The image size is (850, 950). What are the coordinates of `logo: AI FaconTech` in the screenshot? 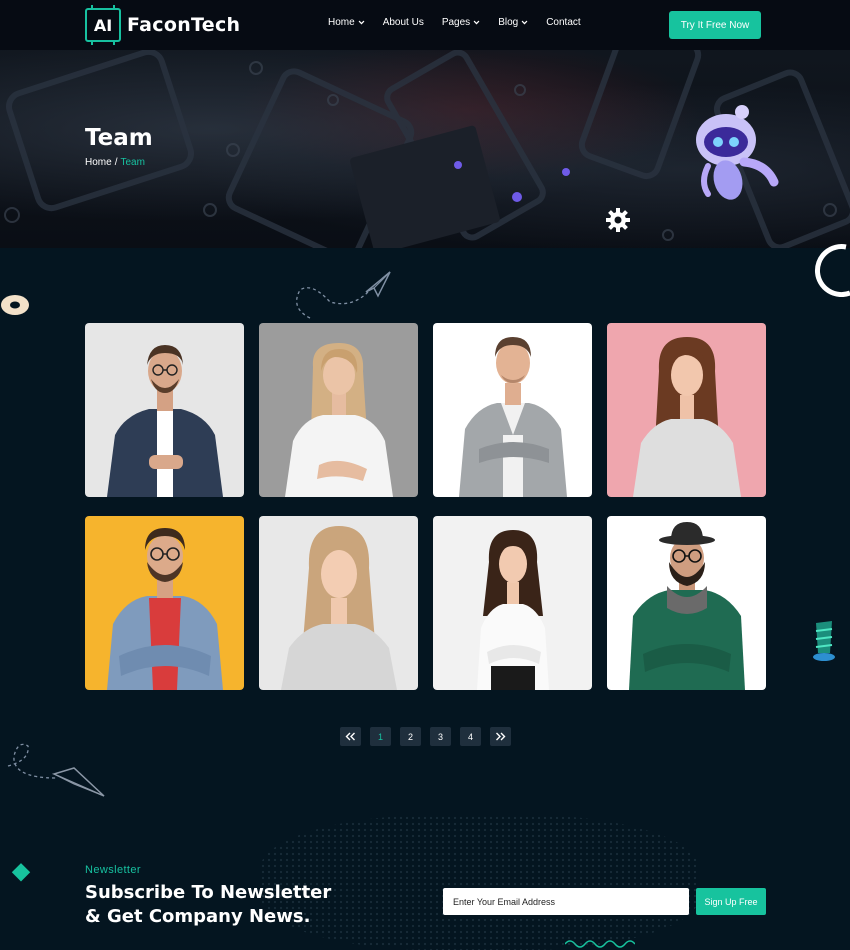 It's located at (163, 25).